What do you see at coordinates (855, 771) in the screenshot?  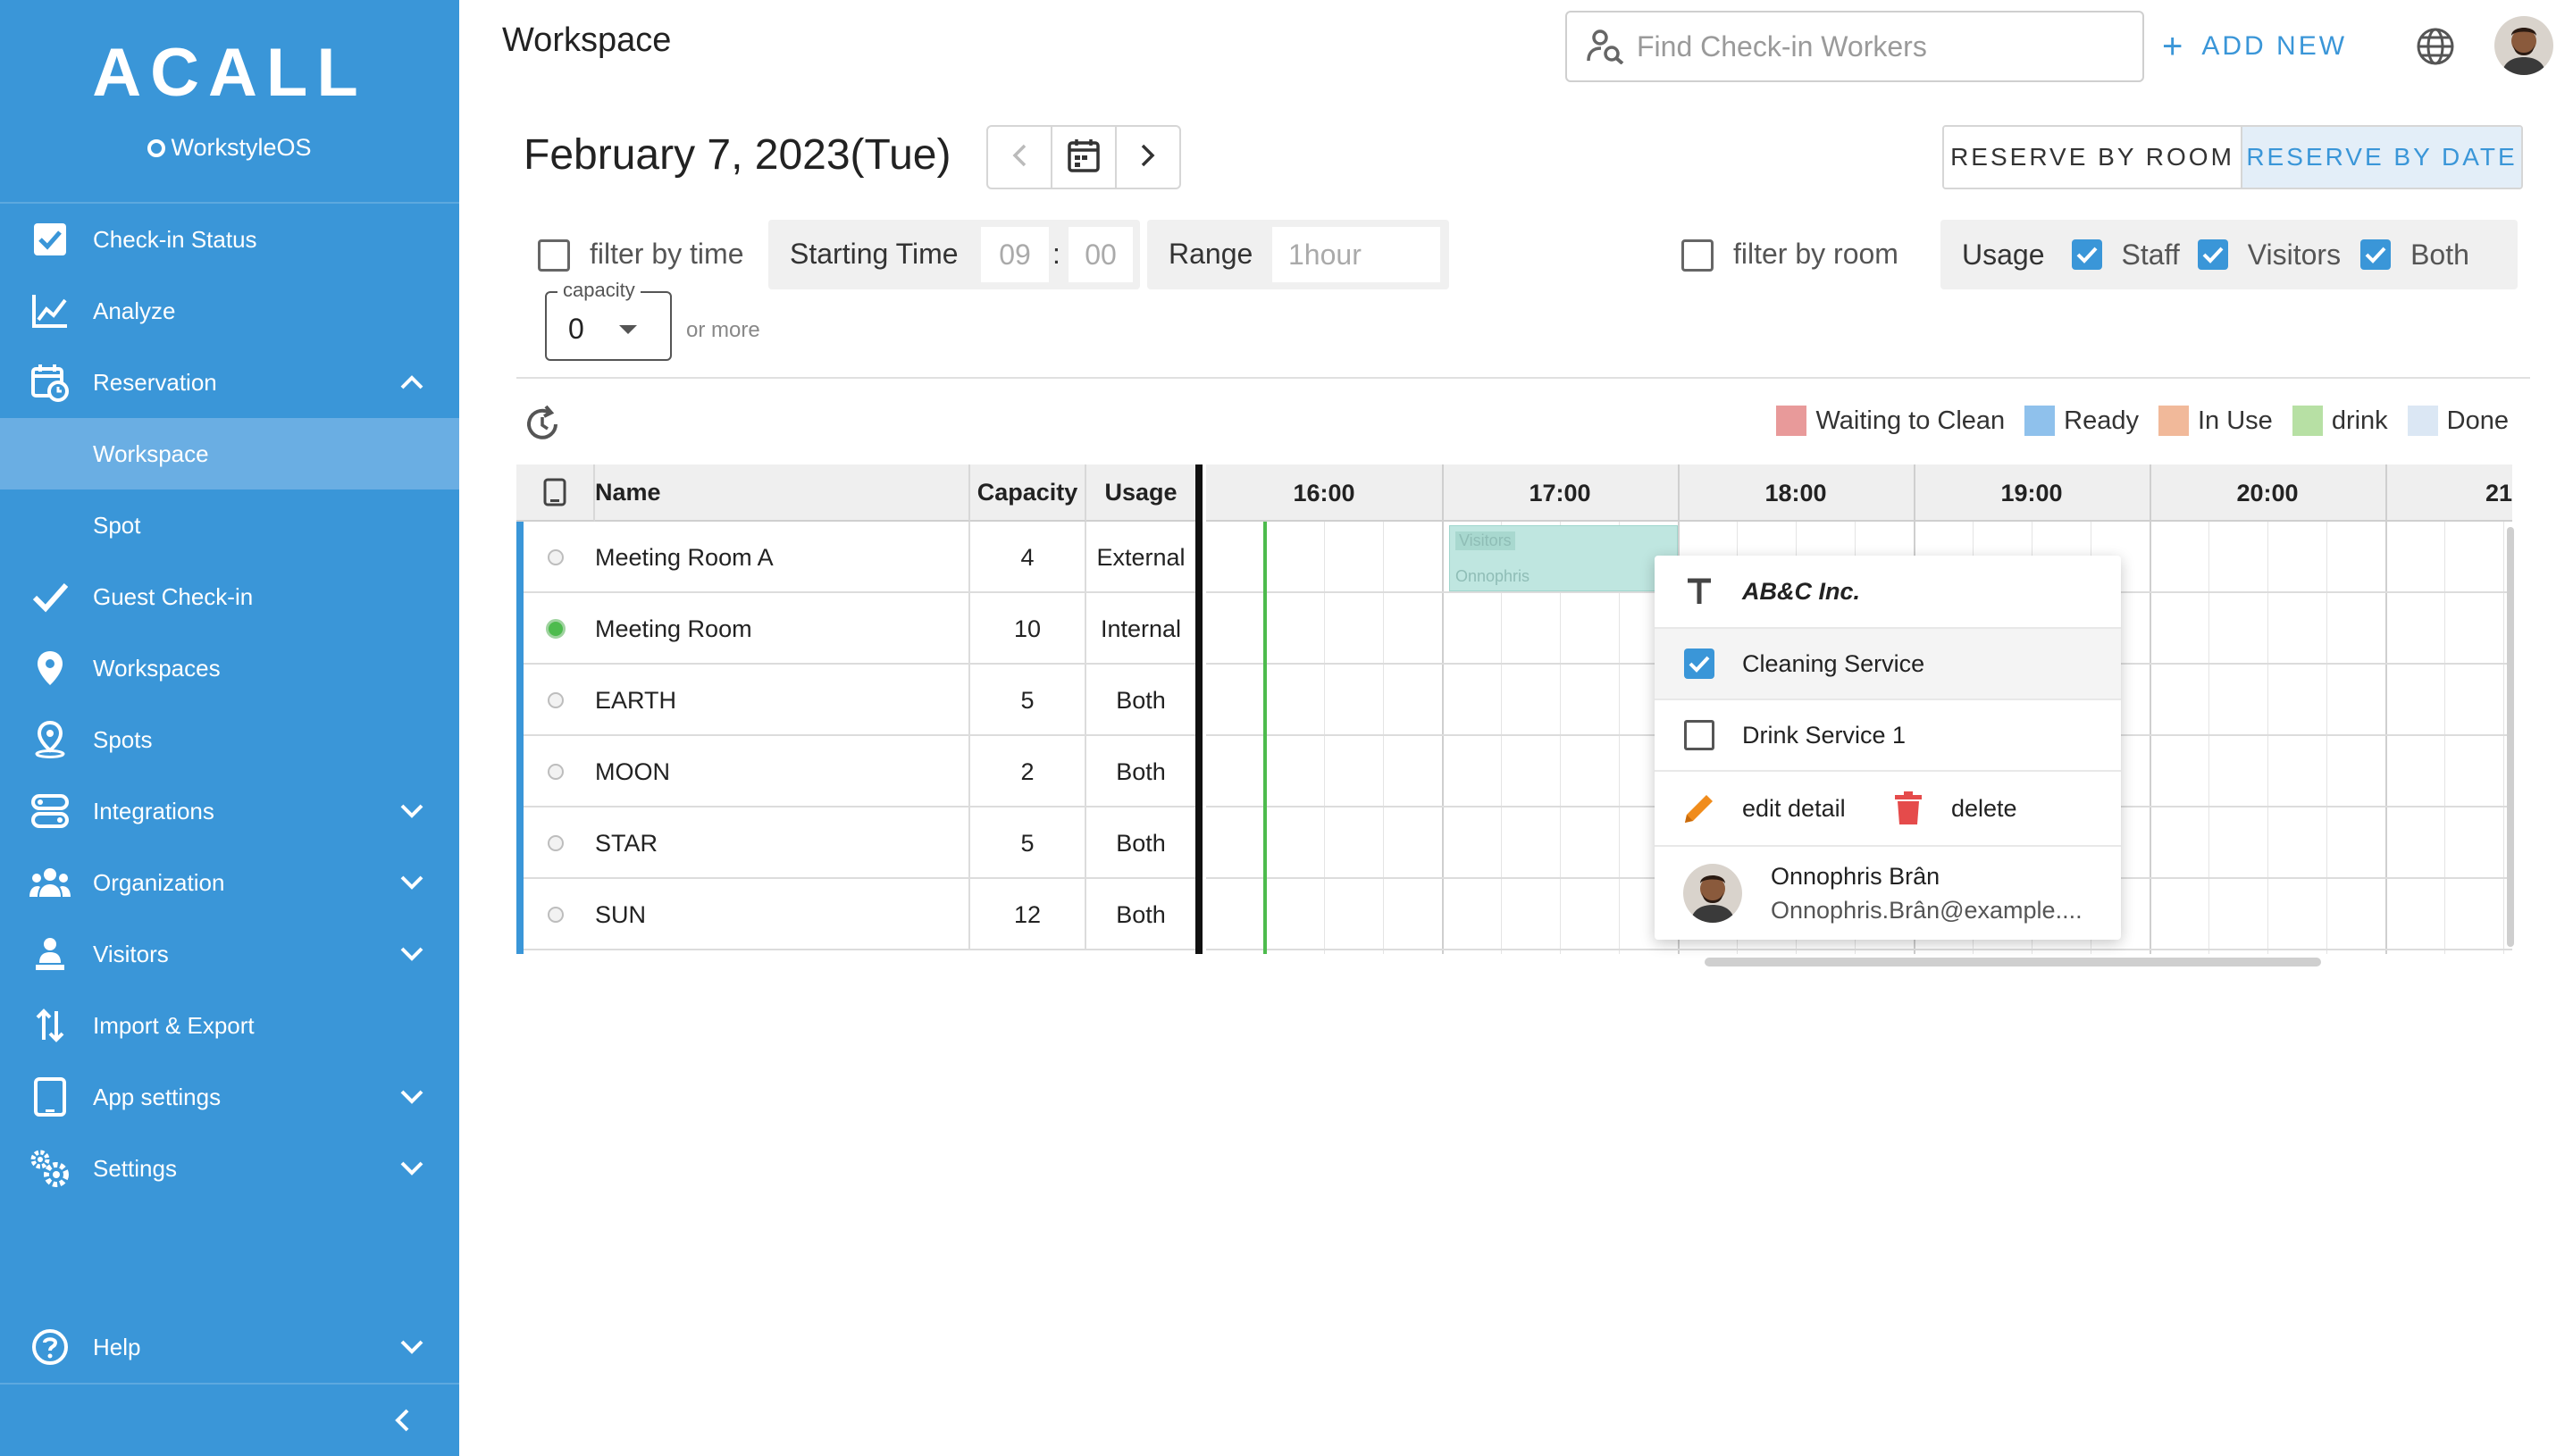 I see `table-row: MOON 2 Both` at bounding box center [855, 771].